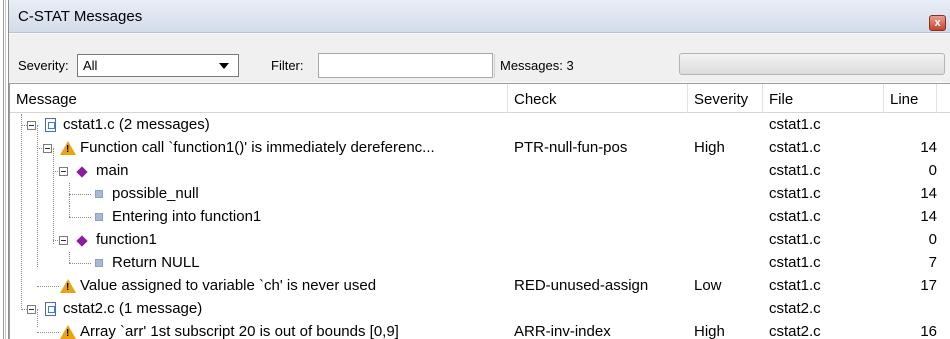 Image resolution: width=950 pixels, height=339 pixels. What do you see at coordinates (259, 98) in the screenshot?
I see `column-header-message: Message` at bounding box center [259, 98].